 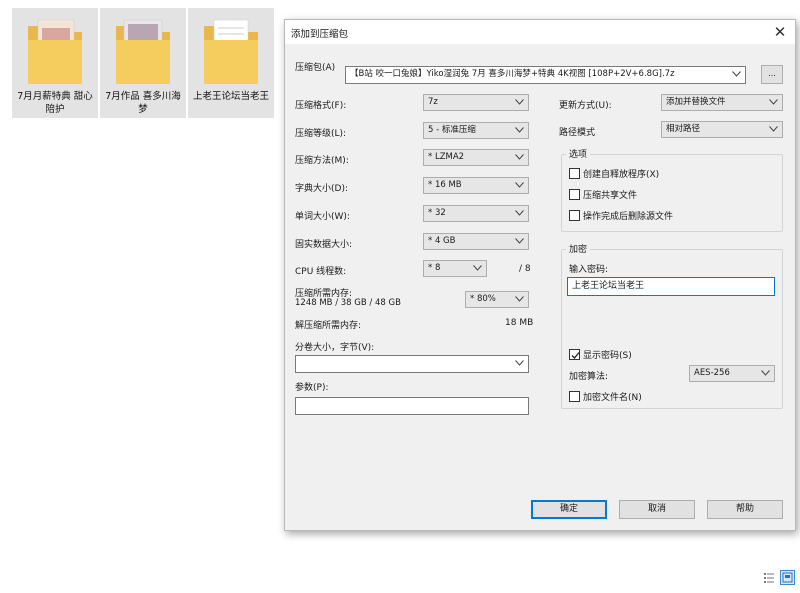 I want to click on method-label: 压缩方法(M):, so click(x=322, y=161).